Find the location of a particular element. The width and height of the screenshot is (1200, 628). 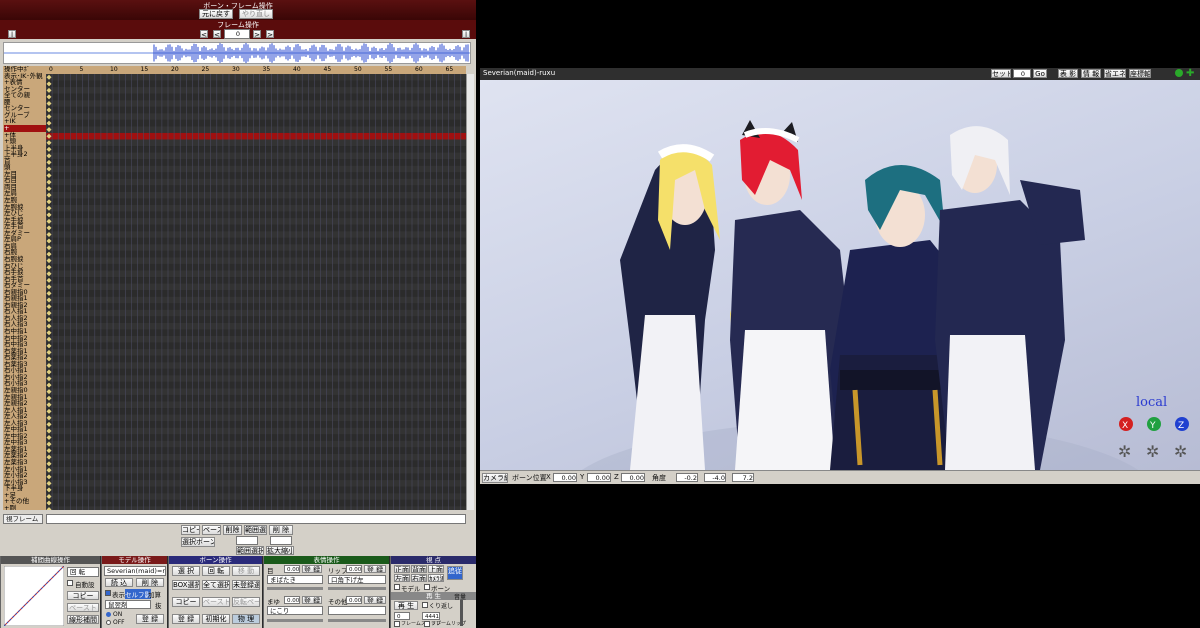

bone-select: 鼠翌剤 is located at coordinates (128, 604).